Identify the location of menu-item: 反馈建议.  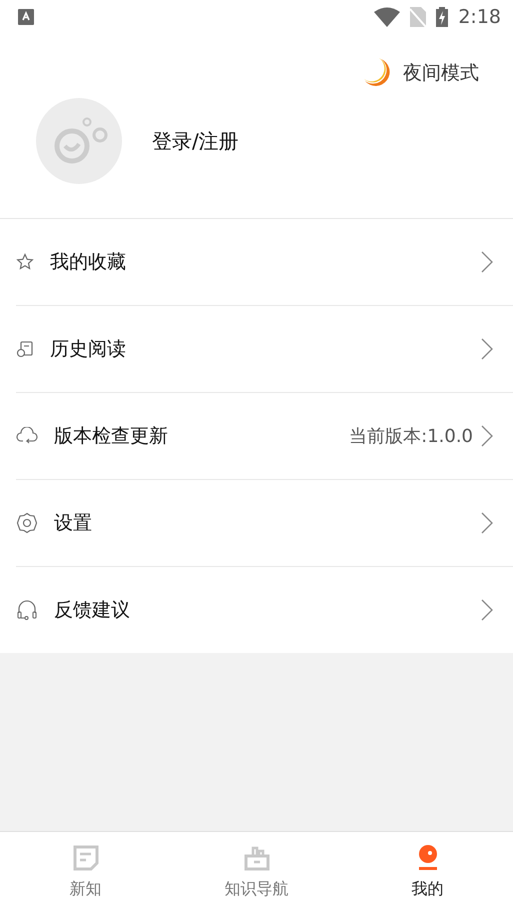
(264, 610).